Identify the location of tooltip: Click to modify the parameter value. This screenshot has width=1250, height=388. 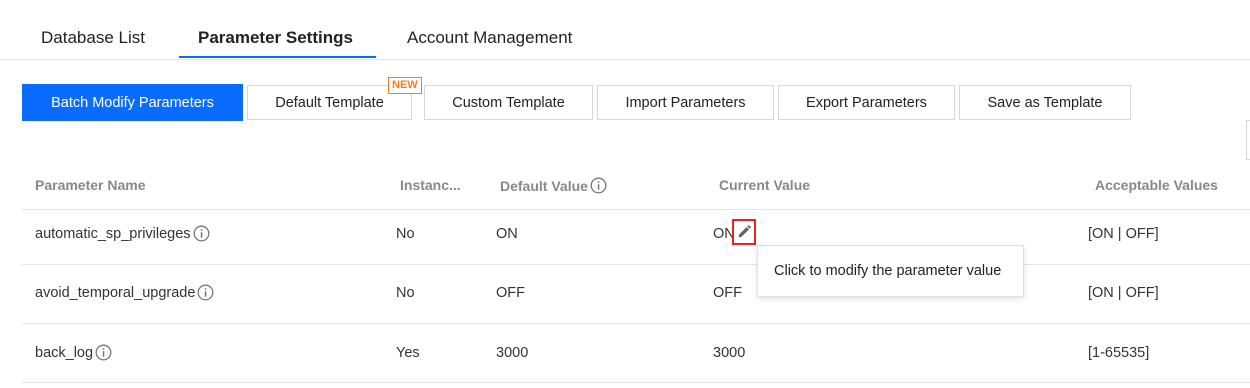
(890, 271).